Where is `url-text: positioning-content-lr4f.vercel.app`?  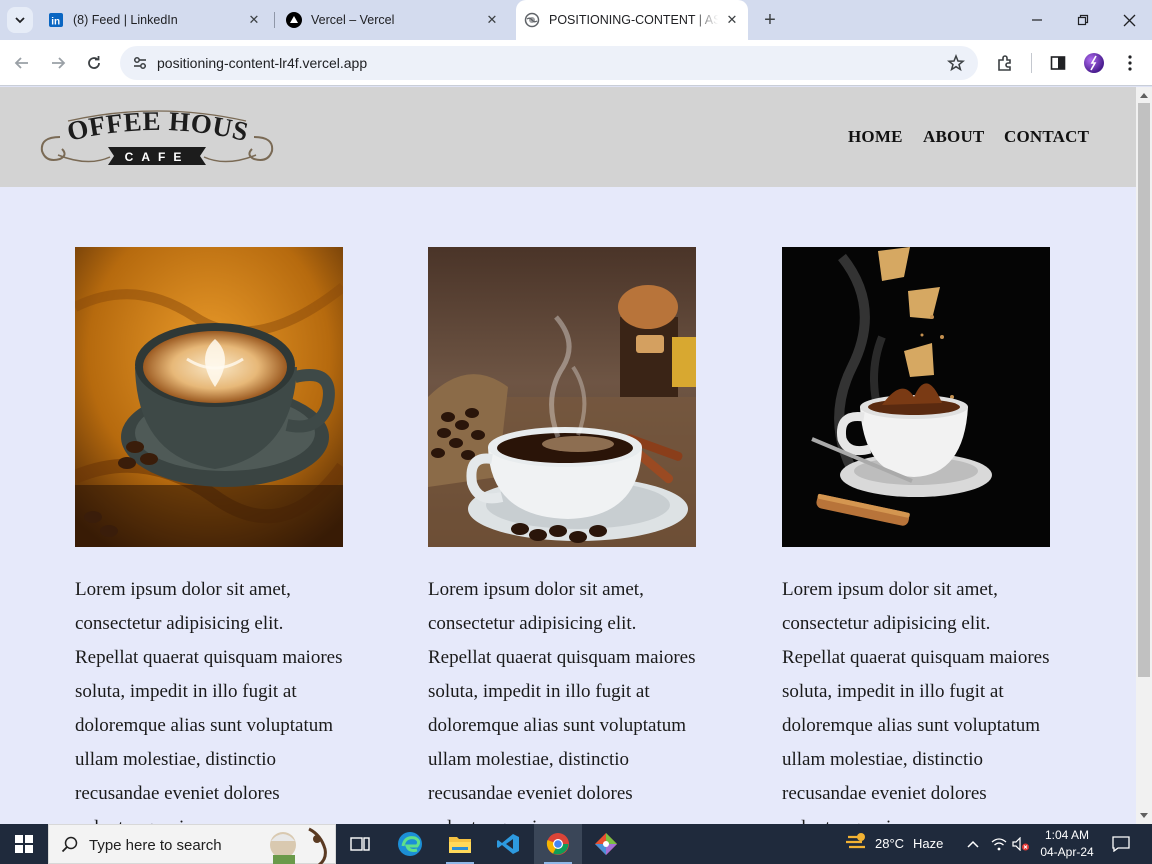 url-text: positioning-content-lr4f.vercel.app is located at coordinates (262, 63).